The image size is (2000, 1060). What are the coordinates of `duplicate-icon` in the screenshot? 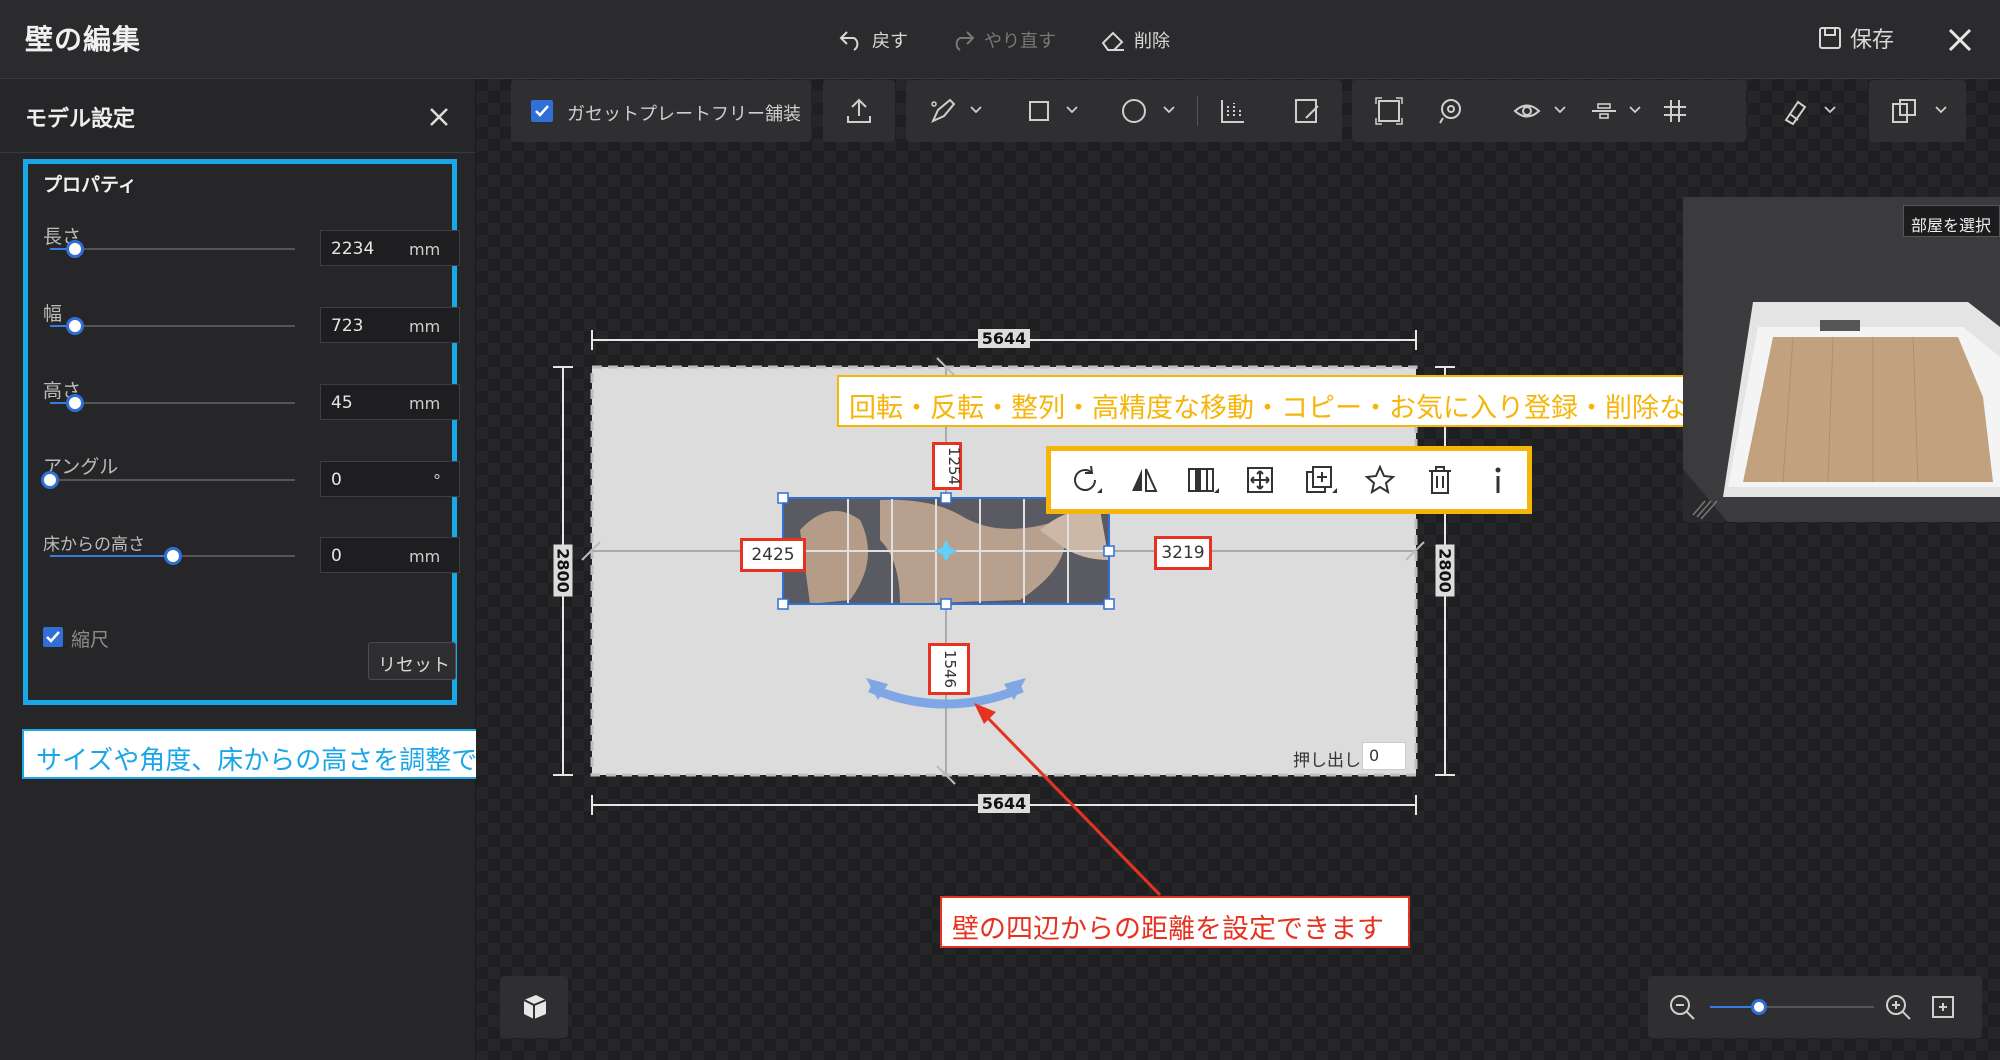 It's located at (1320, 480).